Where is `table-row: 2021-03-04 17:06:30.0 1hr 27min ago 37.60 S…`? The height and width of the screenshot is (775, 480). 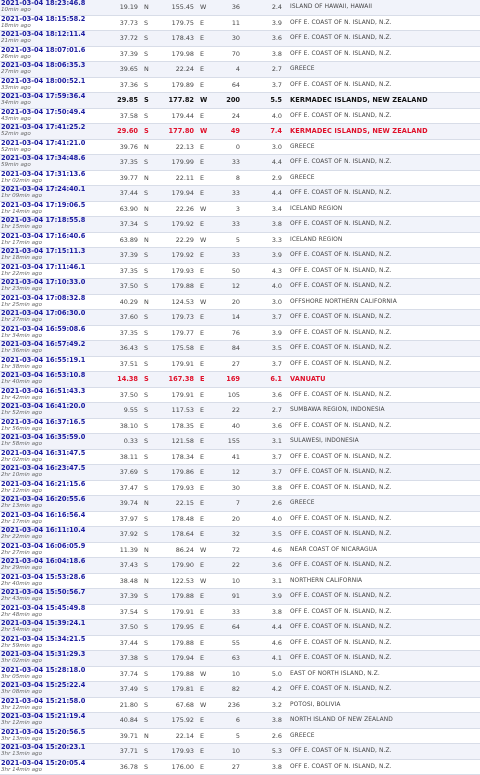 table-row: 2021-03-04 17:06:30.0 1hr 27min ago 37.60 S… is located at coordinates (240, 317).